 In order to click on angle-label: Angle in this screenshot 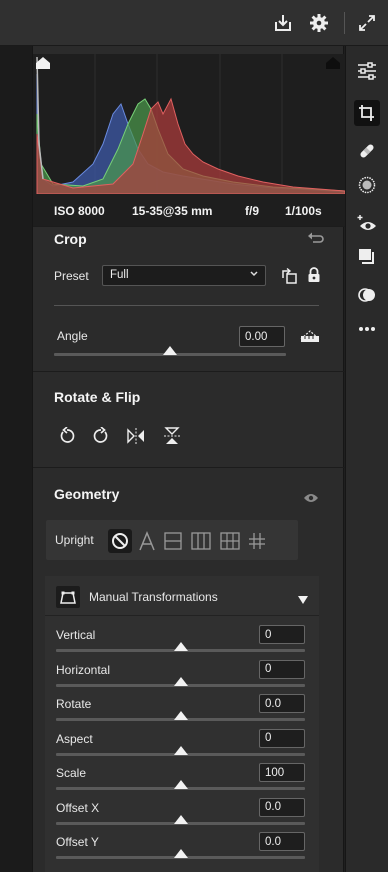, I will do `click(72, 336)`.